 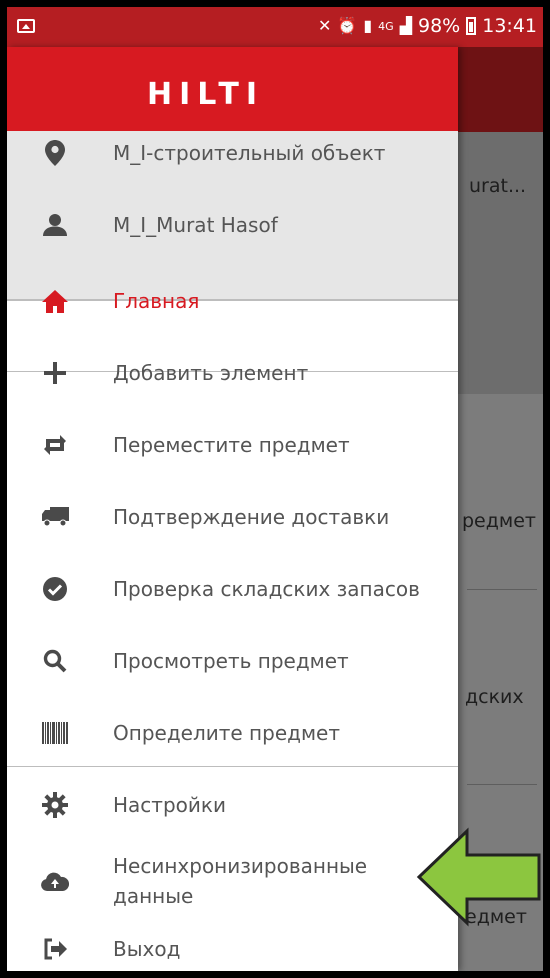 What do you see at coordinates (55, 225) in the screenshot?
I see `user-icon` at bounding box center [55, 225].